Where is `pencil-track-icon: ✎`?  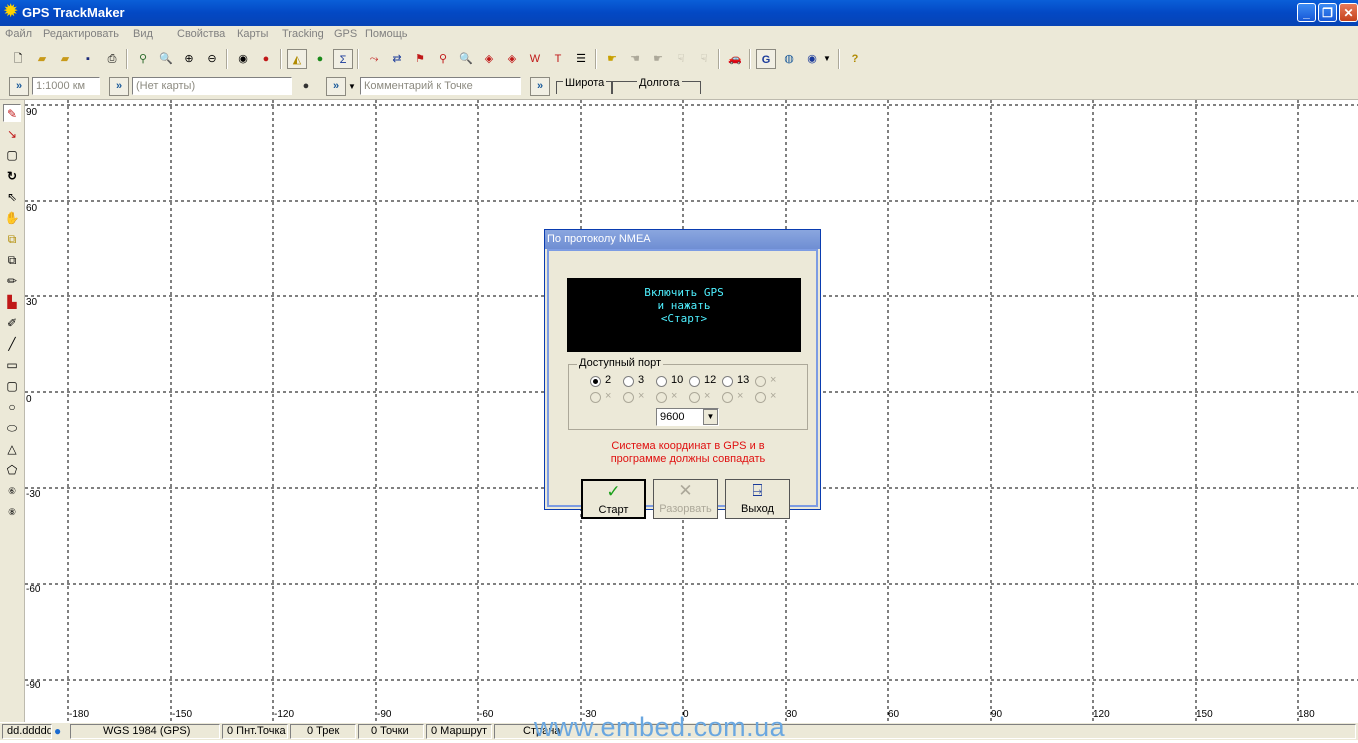 pencil-track-icon: ✎ is located at coordinates (12, 113).